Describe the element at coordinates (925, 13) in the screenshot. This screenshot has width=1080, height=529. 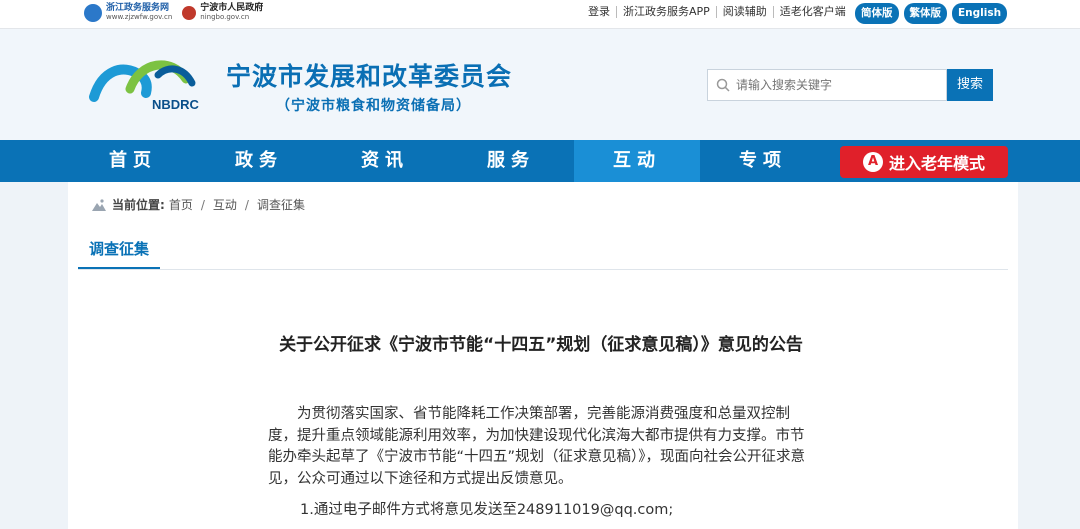
I see `traditional-button: 繁体版` at that location.